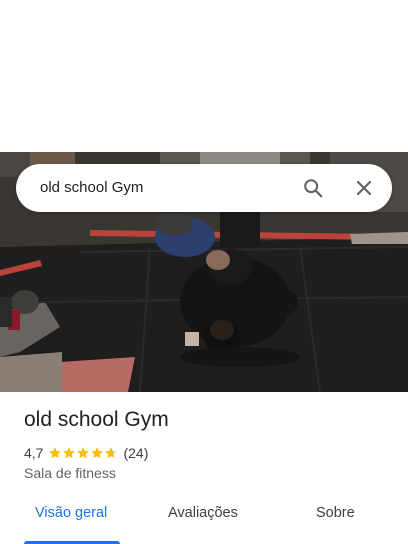  Describe the element at coordinates (335, 513) in the screenshot. I see `tab-about: Sobre` at that location.